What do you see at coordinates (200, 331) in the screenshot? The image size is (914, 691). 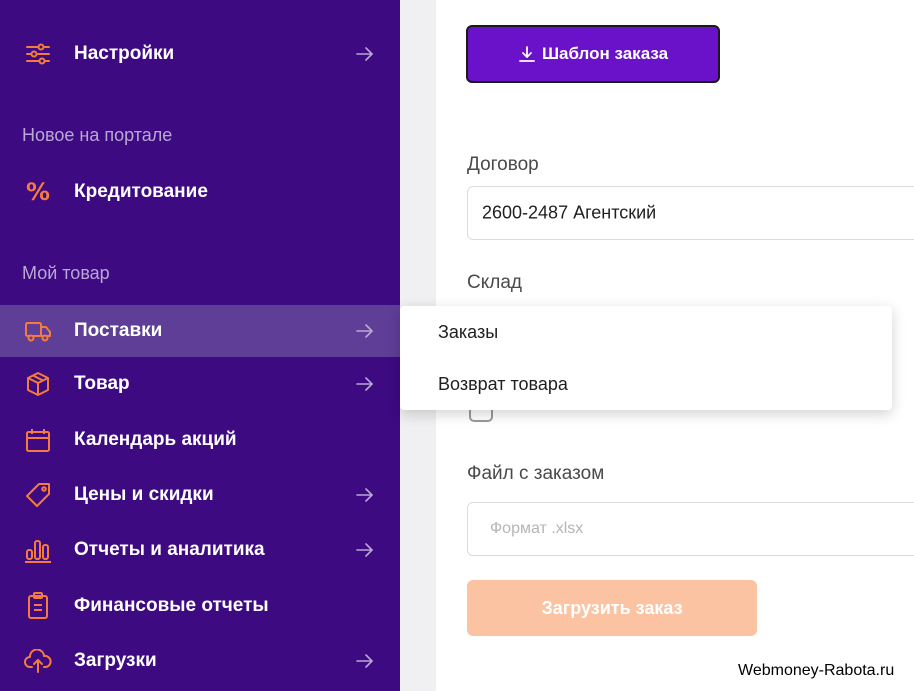 I see `sidebar-item-supplies: Поставки` at bounding box center [200, 331].